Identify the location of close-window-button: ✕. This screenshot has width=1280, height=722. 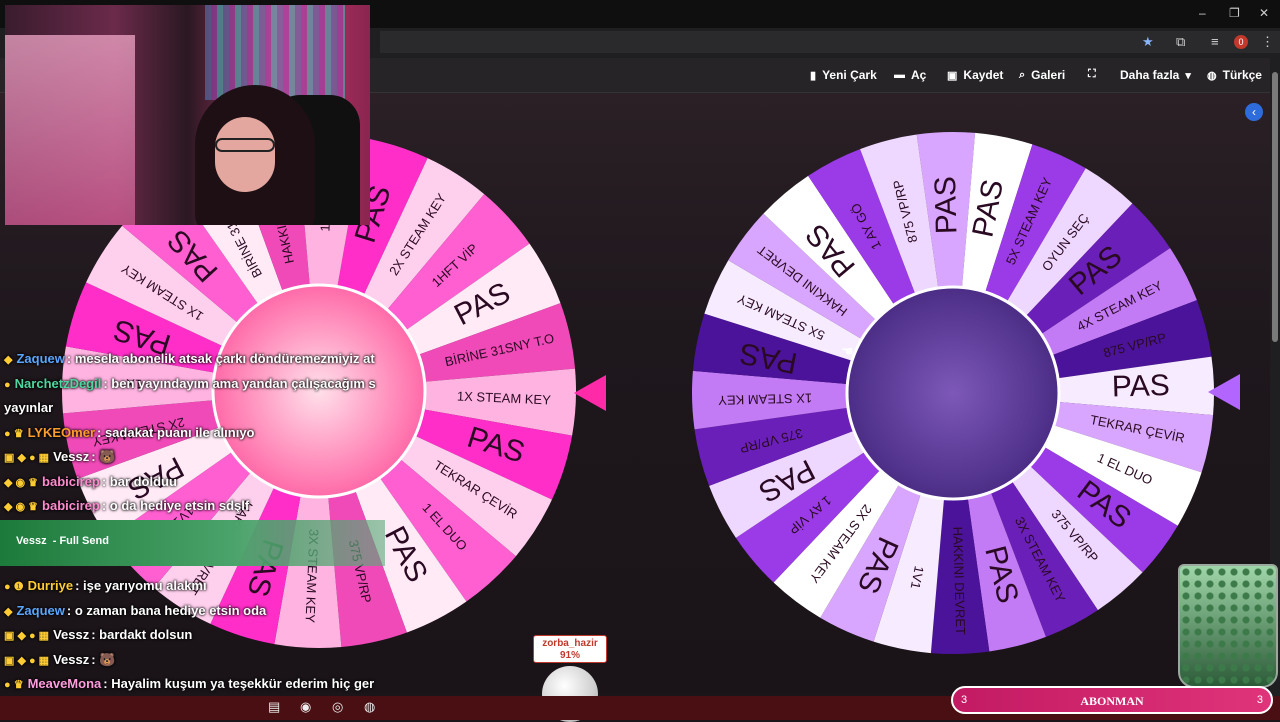
(1264, 13).